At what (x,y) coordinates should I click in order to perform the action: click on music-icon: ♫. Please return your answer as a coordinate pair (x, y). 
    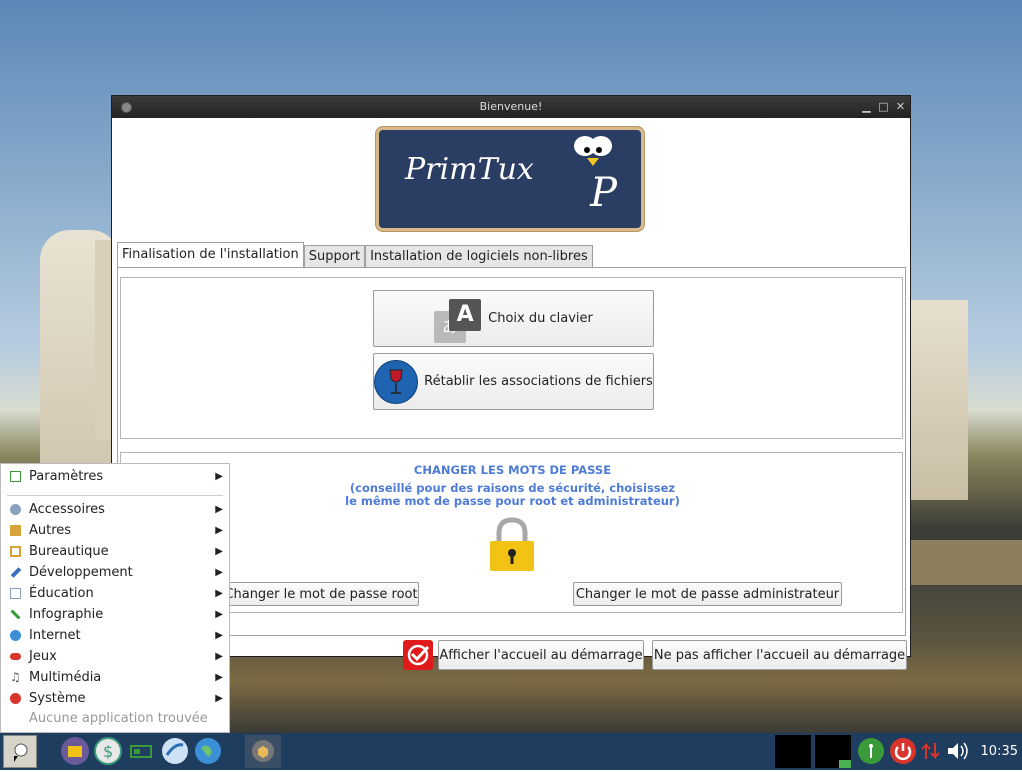
    Looking at the image, I should click on (15, 677).